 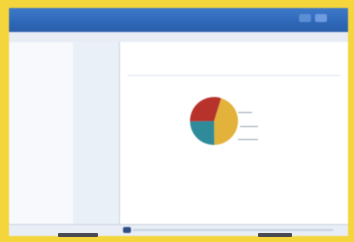 I want to click on pie-chart, so click(x=214, y=121).